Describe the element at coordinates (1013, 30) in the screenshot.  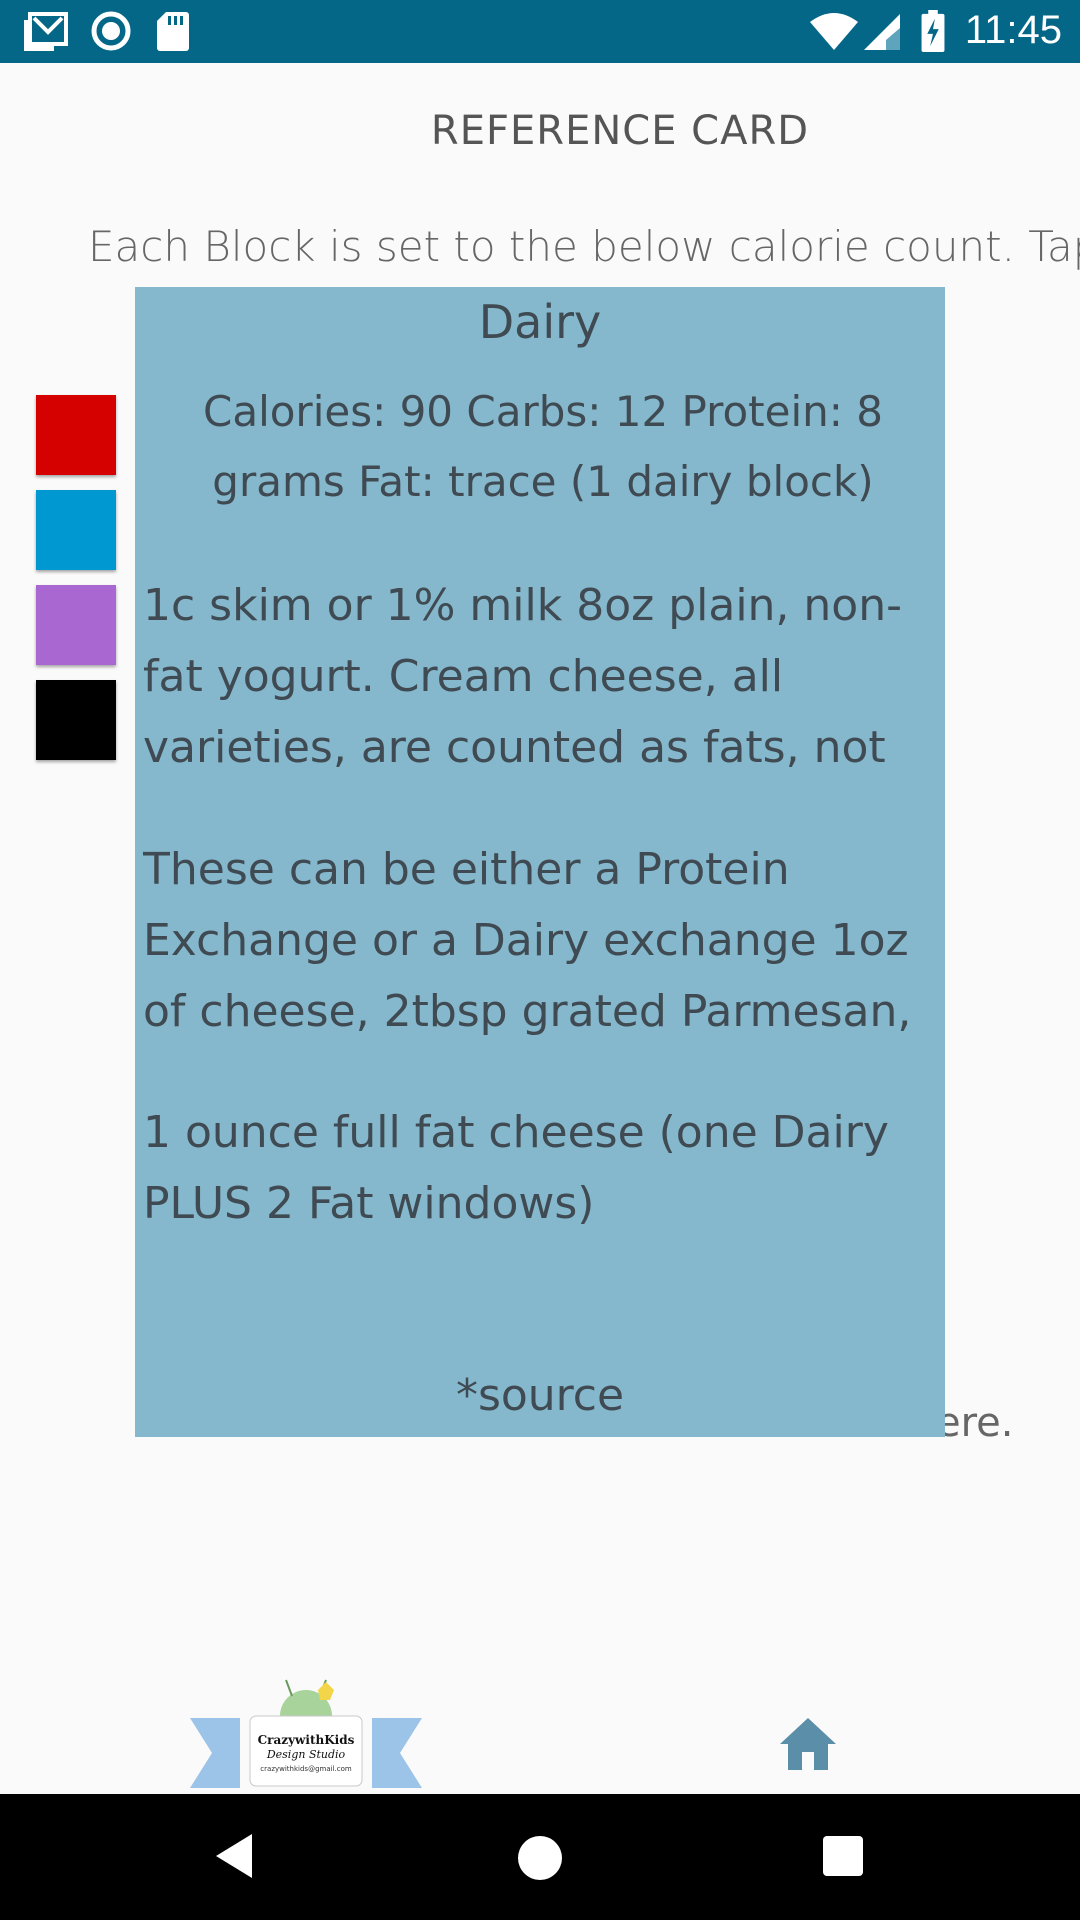
I see `clock: 11:45` at that location.